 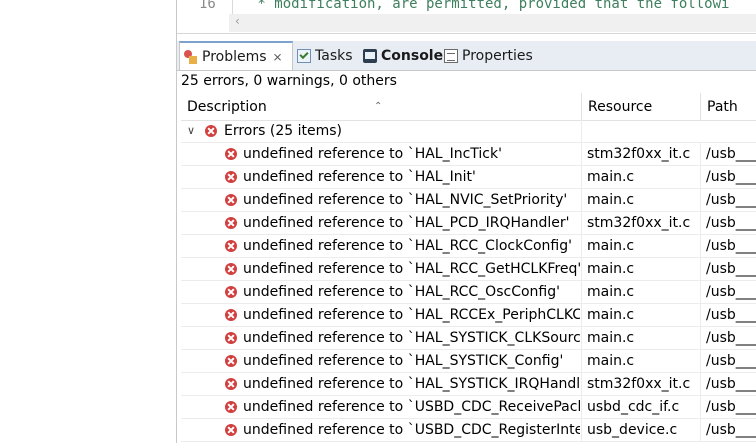 I want to click on properties-icon, so click(x=451, y=55).